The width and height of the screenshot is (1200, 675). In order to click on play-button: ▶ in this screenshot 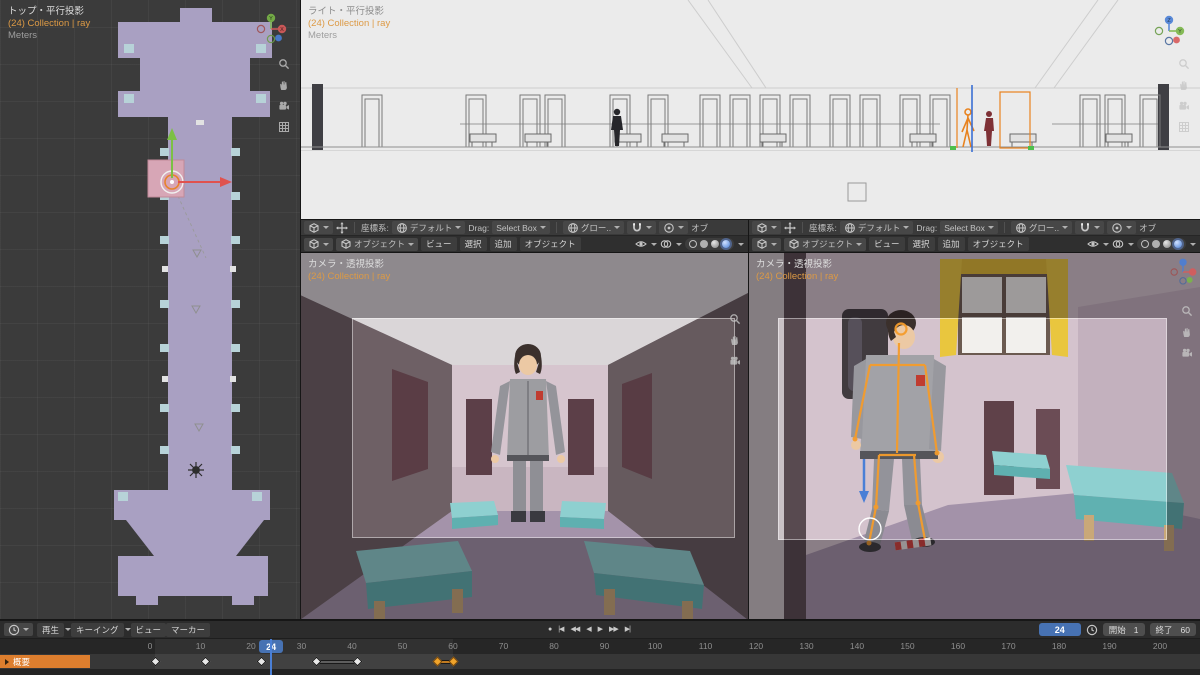, I will do `click(600, 629)`.